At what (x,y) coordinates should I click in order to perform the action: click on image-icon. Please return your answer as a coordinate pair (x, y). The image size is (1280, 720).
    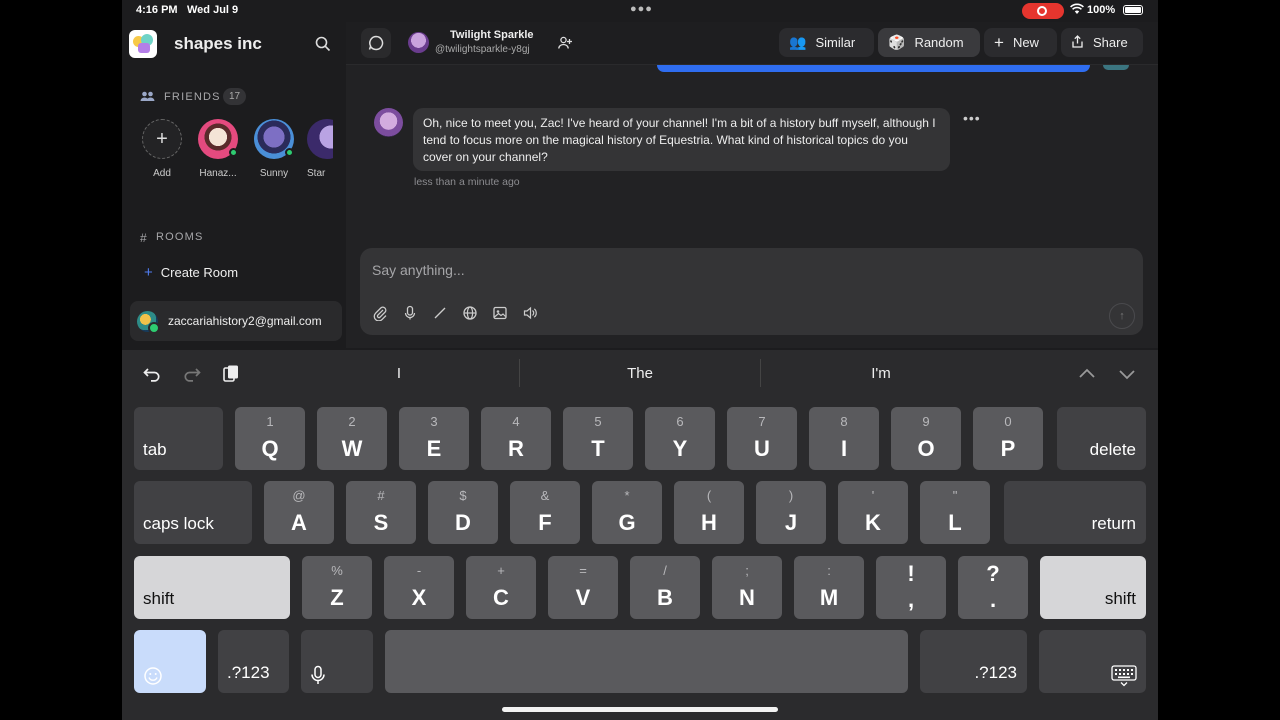
    Looking at the image, I should click on (500, 313).